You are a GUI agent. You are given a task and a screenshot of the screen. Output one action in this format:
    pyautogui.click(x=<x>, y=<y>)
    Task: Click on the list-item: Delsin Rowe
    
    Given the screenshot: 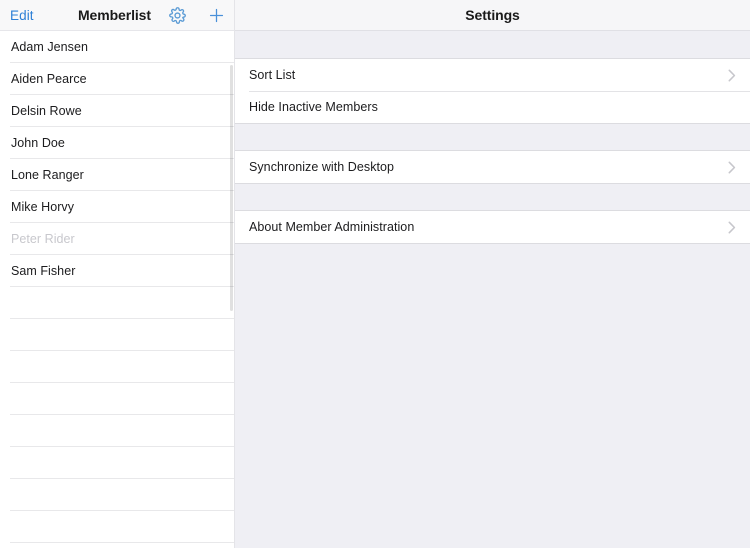 What is the action you would take?
    pyautogui.click(x=117, y=111)
    